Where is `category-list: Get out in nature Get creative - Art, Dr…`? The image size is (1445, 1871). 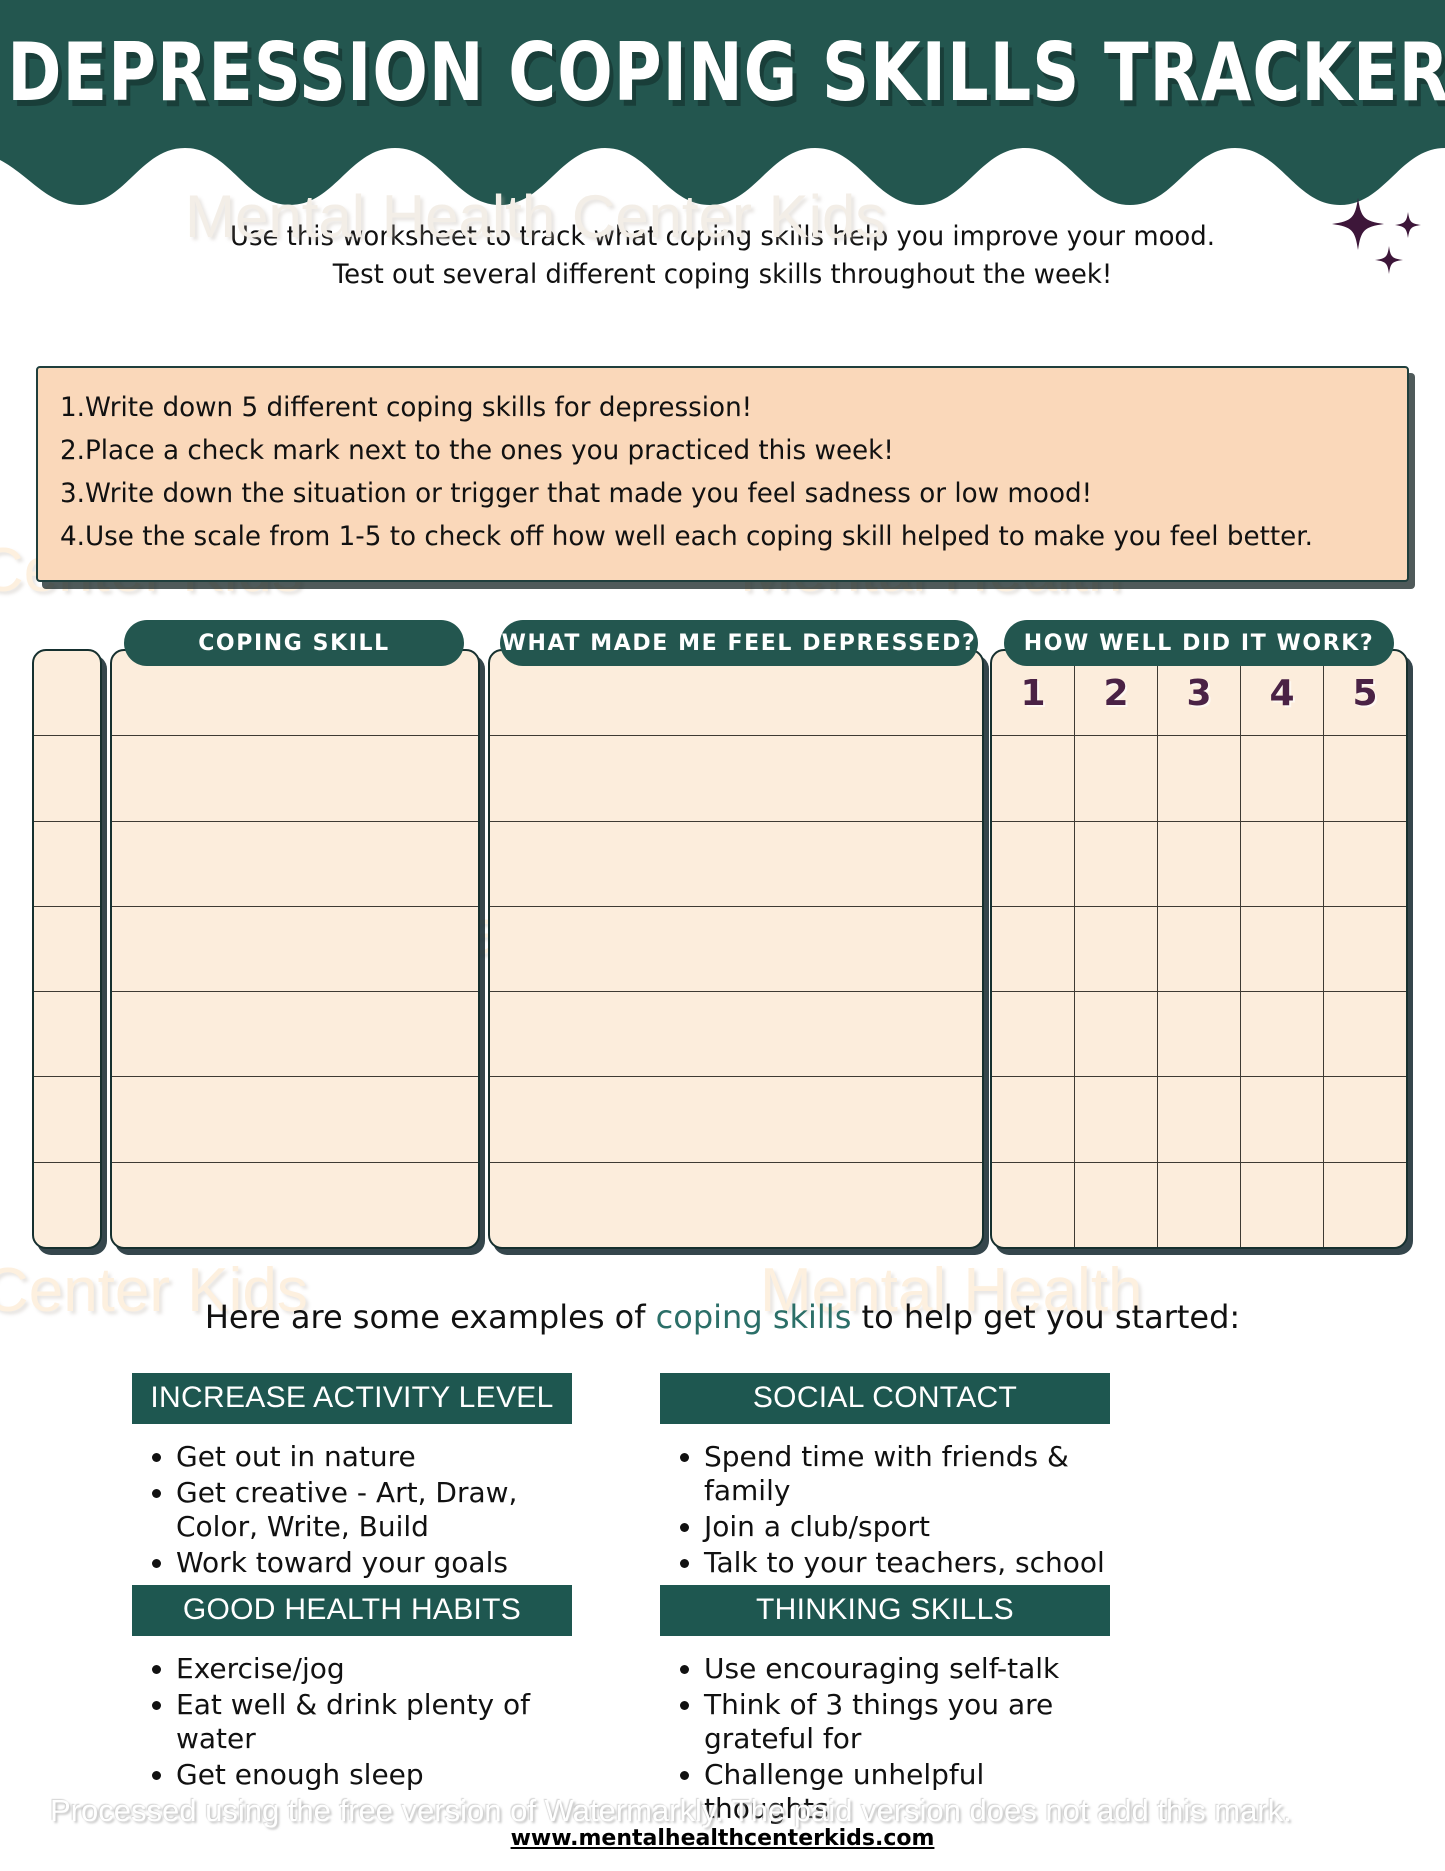 category-list: Get out in nature Get creative - Art, Dr… is located at coordinates (364, 1510).